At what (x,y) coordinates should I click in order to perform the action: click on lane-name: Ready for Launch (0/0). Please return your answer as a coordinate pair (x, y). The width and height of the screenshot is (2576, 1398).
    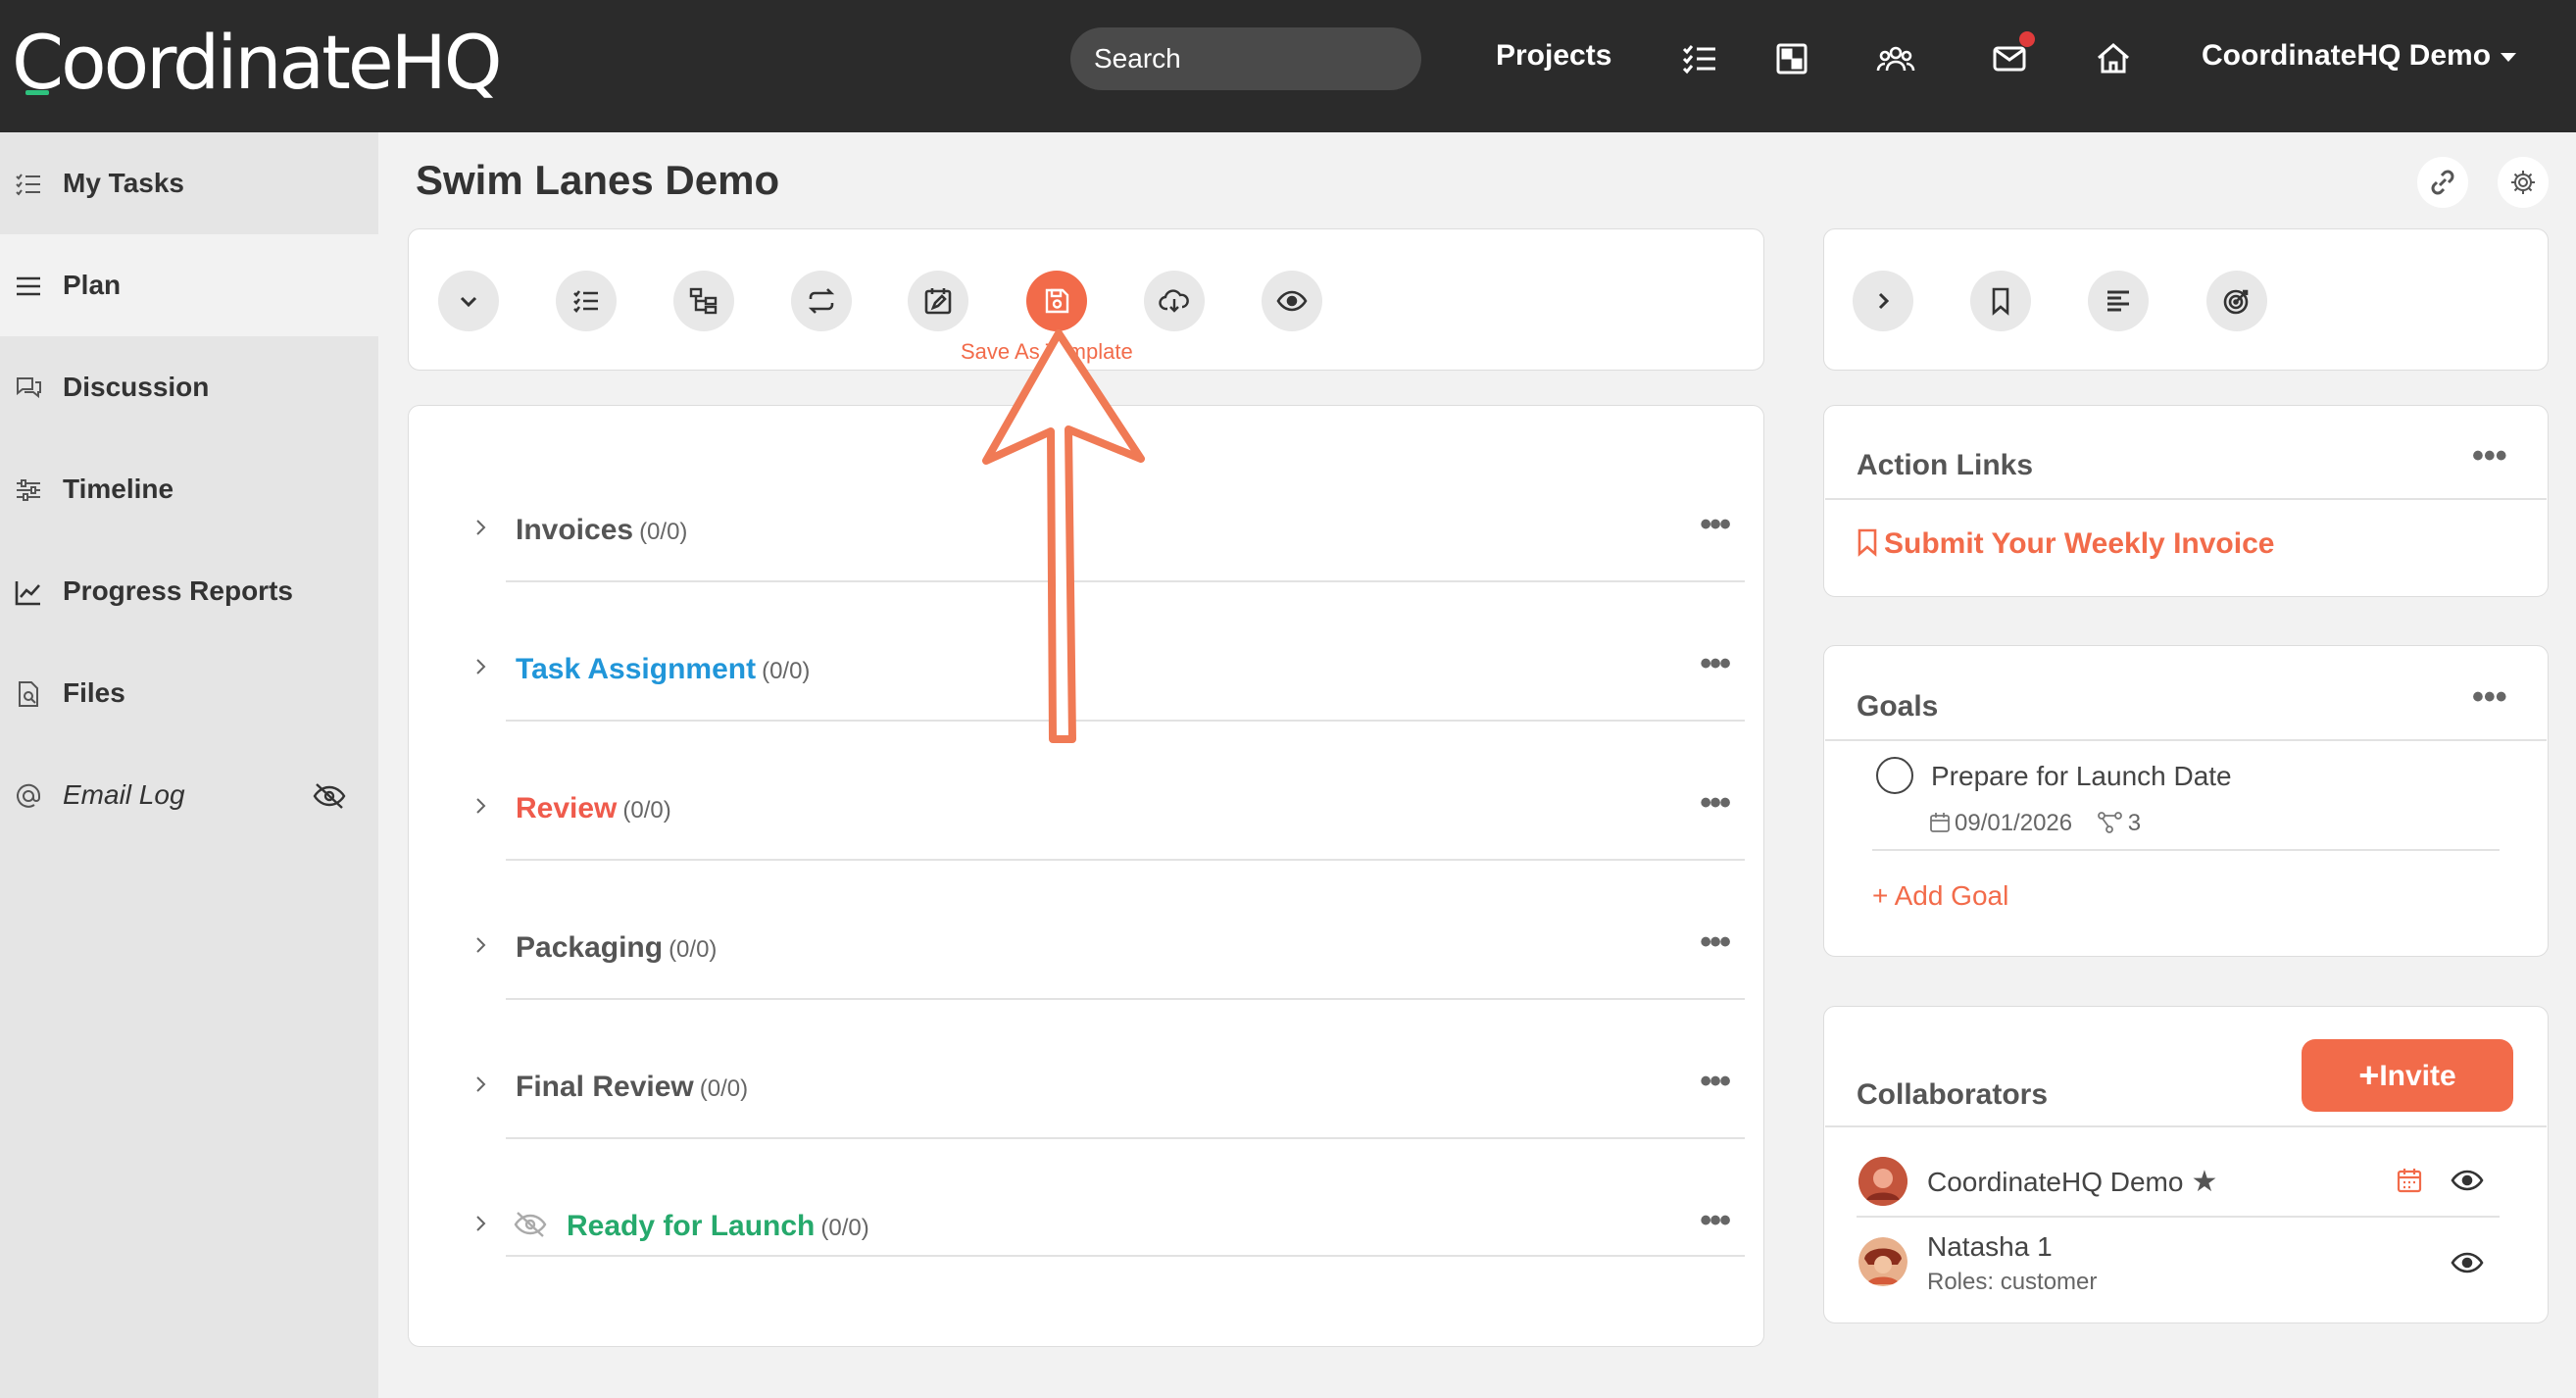
    Looking at the image, I should click on (718, 1226).